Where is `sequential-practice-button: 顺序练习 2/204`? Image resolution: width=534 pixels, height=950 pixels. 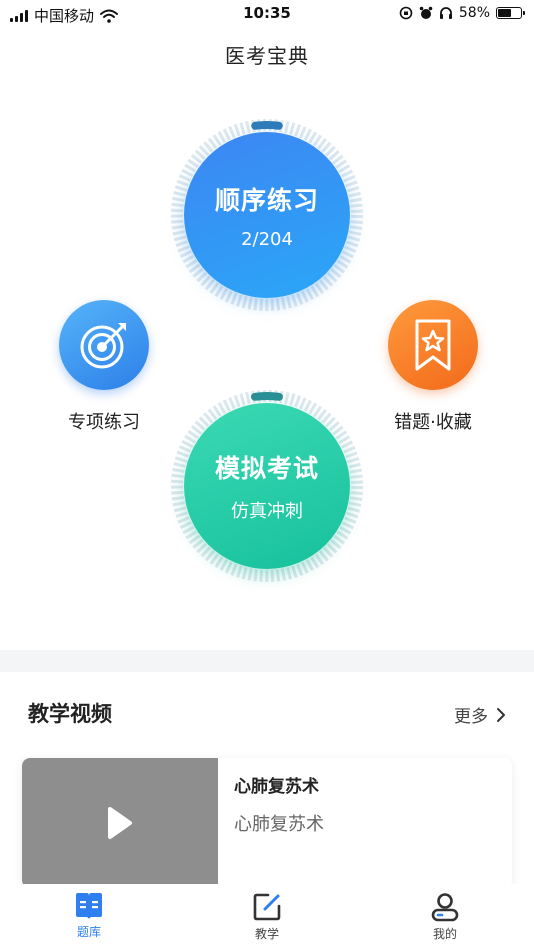
sequential-practice-button: 顺序练习 2/204 is located at coordinates (267, 215).